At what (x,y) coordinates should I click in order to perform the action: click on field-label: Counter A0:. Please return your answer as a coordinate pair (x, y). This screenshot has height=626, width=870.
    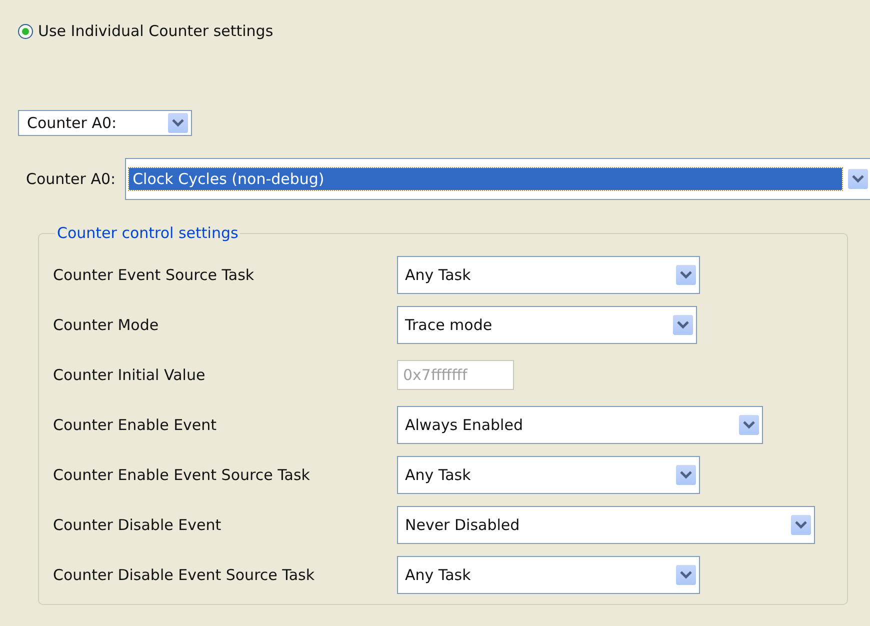
    Looking at the image, I should click on (71, 179).